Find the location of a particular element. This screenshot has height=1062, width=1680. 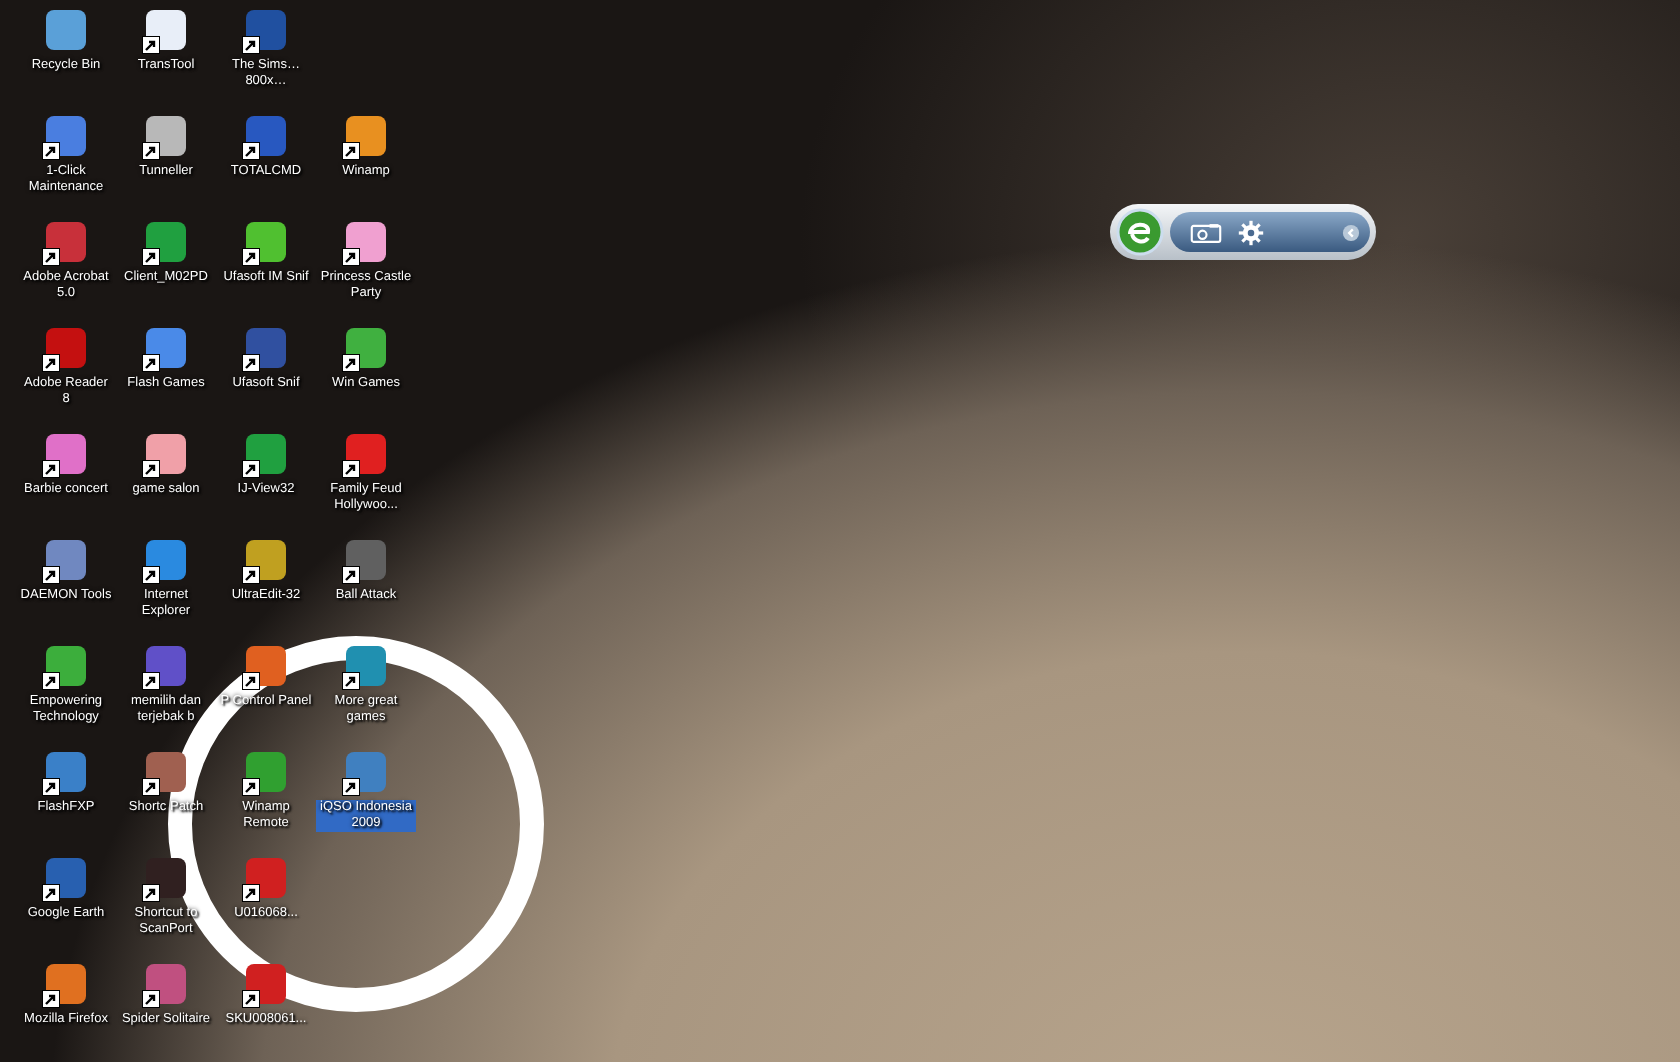

collapse-icon is located at coordinates (1351, 232).